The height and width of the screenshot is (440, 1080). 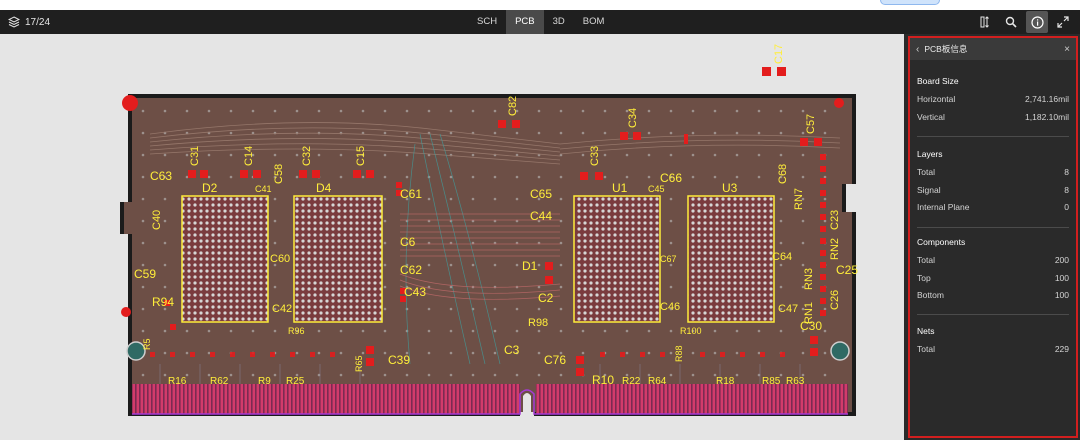 I want to click on measure-icon, so click(x=984, y=22).